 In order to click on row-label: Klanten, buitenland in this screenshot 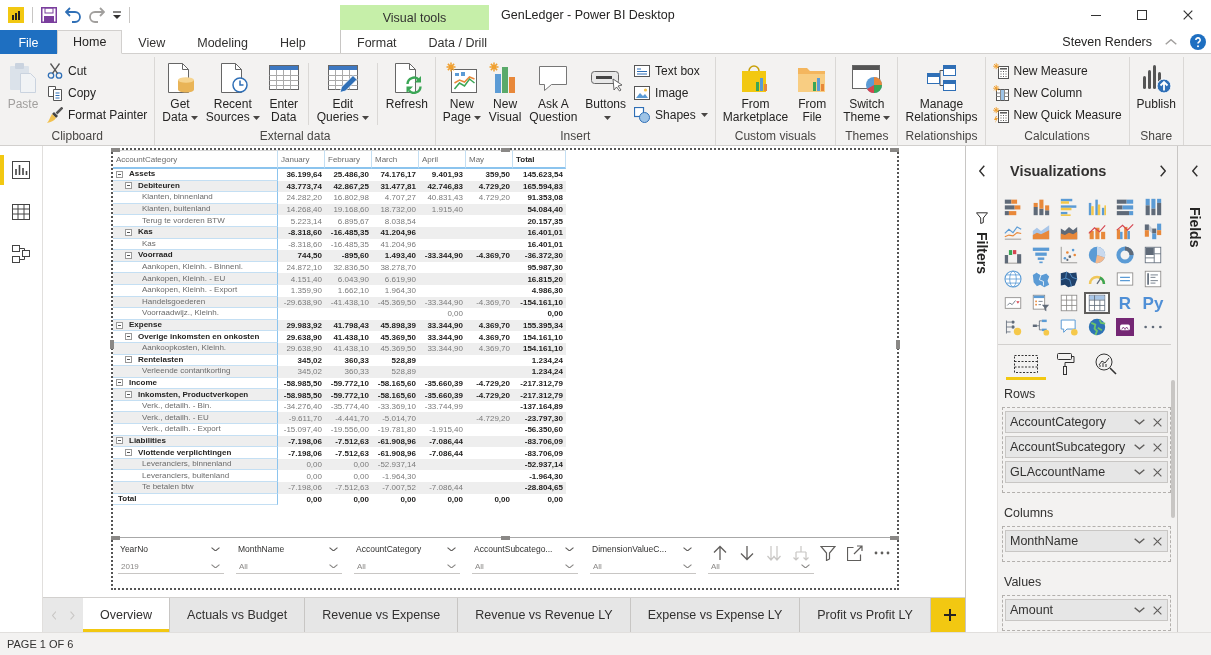, I will do `click(176, 209)`.